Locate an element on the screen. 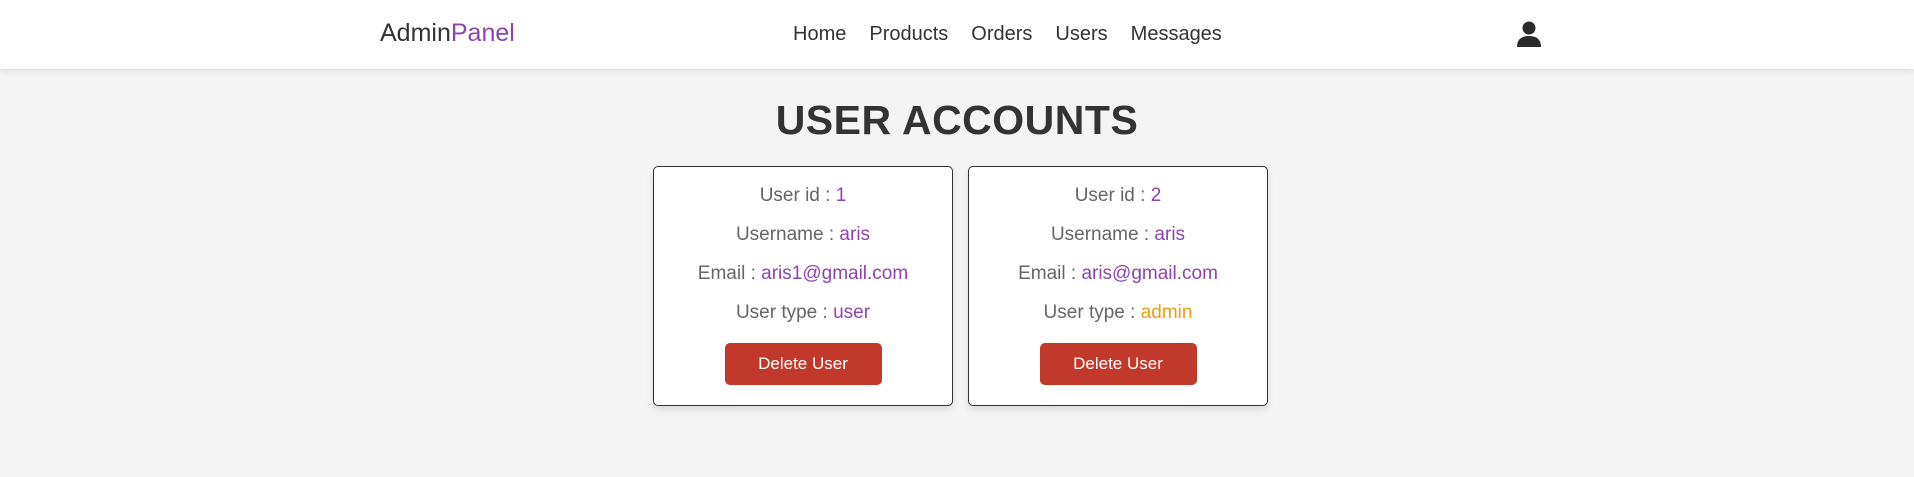 This screenshot has width=1914, height=477. nav-users: Users is located at coordinates (1081, 34).